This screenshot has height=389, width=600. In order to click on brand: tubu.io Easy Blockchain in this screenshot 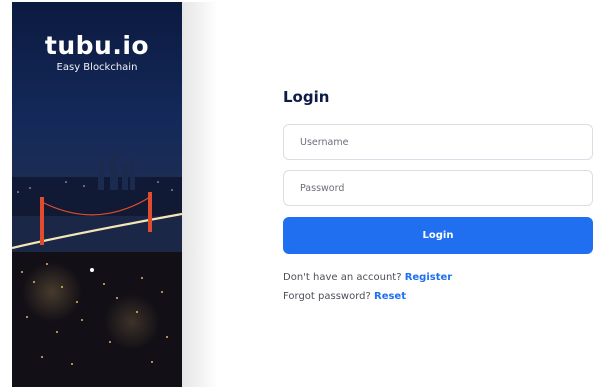, I will do `click(97, 52)`.